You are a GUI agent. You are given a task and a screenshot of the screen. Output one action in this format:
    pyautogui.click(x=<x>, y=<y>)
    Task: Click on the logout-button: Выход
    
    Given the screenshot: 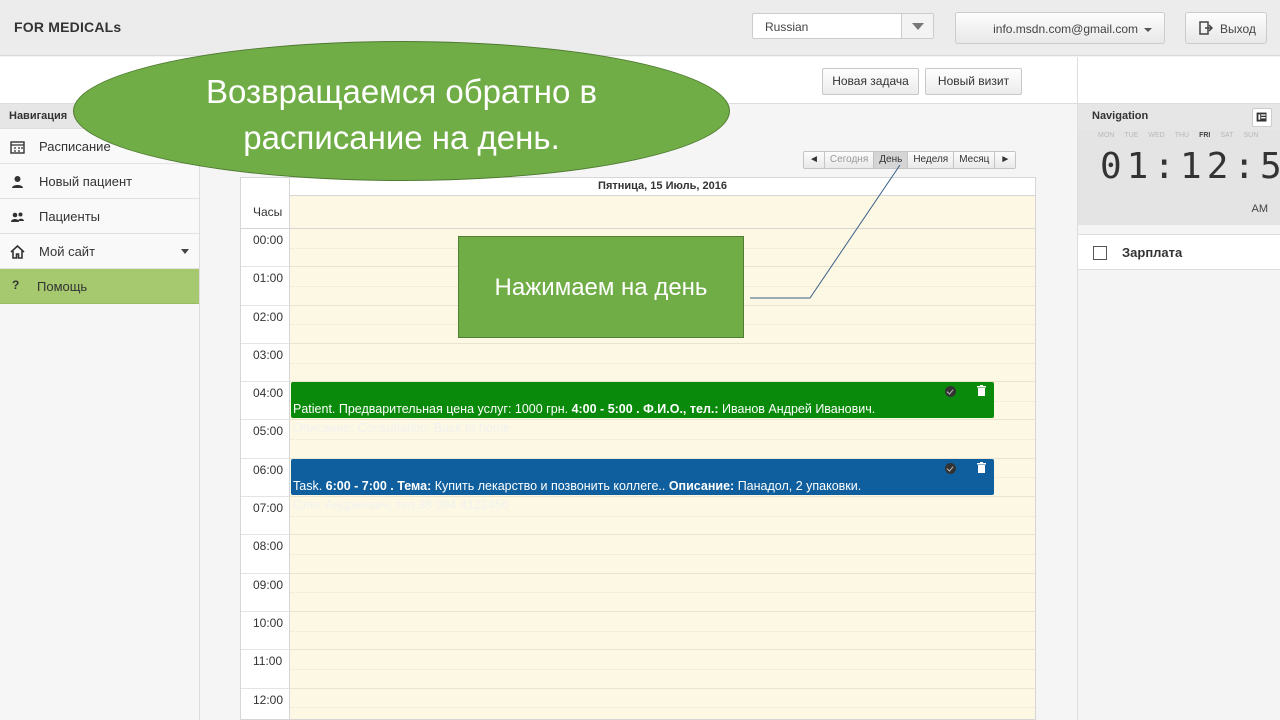 What is the action you would take?
    pyautogui.click(x=1226, y=28)
    